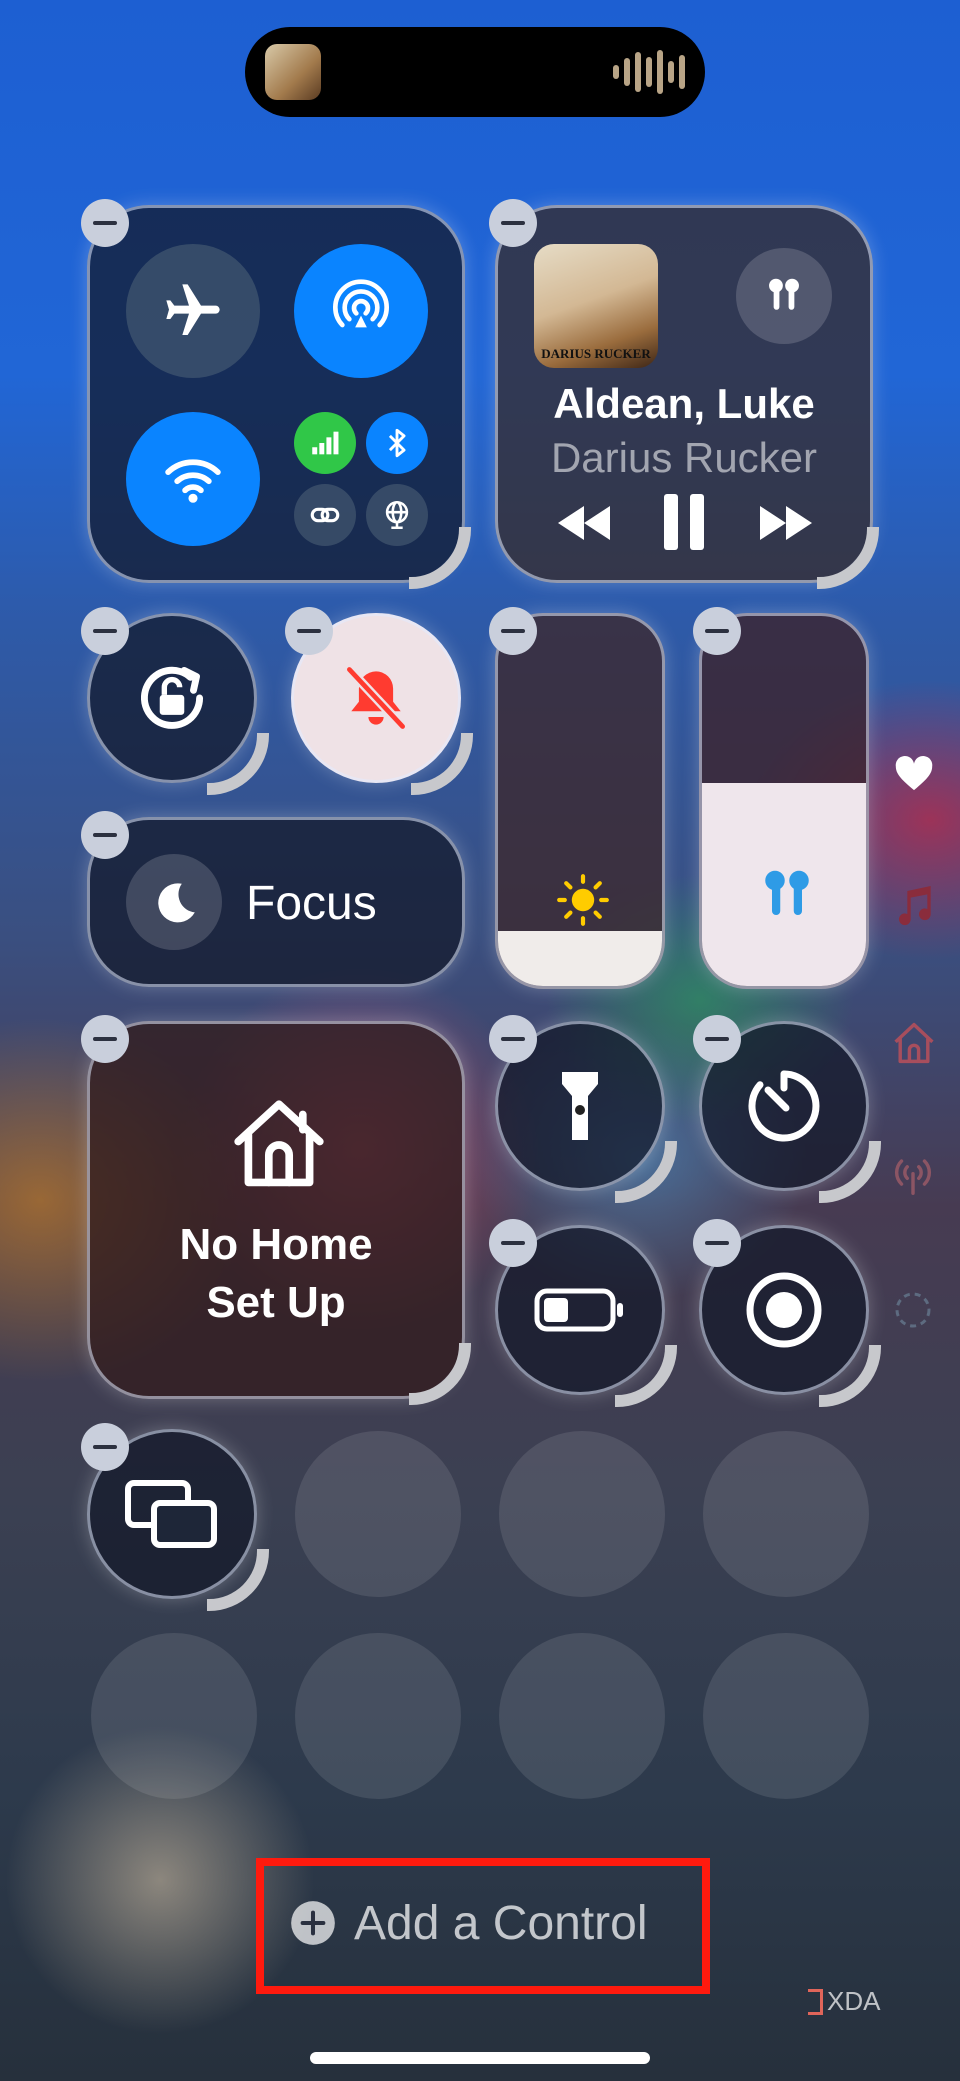 The image size is (960, 2081). I want to click on next-track-button, so click(786, 523).